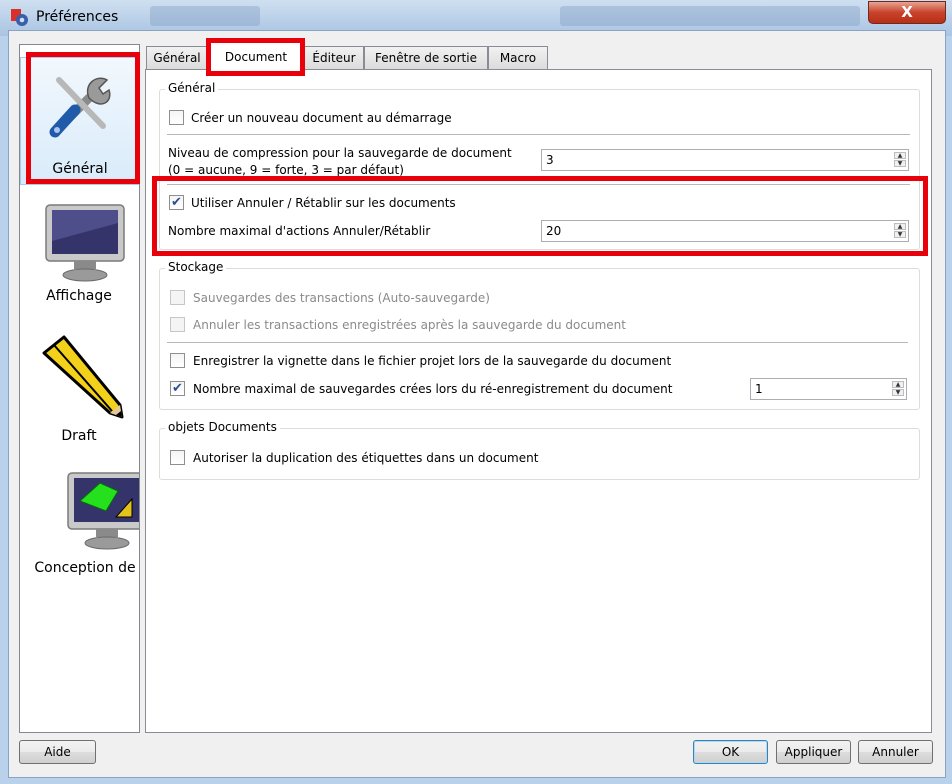  I want to click on duplicate-labels-checkbox, so click(177, 457).